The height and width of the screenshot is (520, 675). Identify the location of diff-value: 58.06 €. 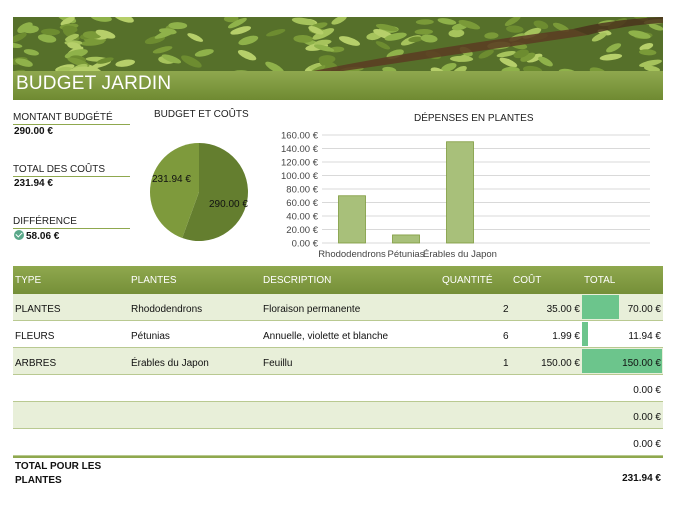
(43, 236).